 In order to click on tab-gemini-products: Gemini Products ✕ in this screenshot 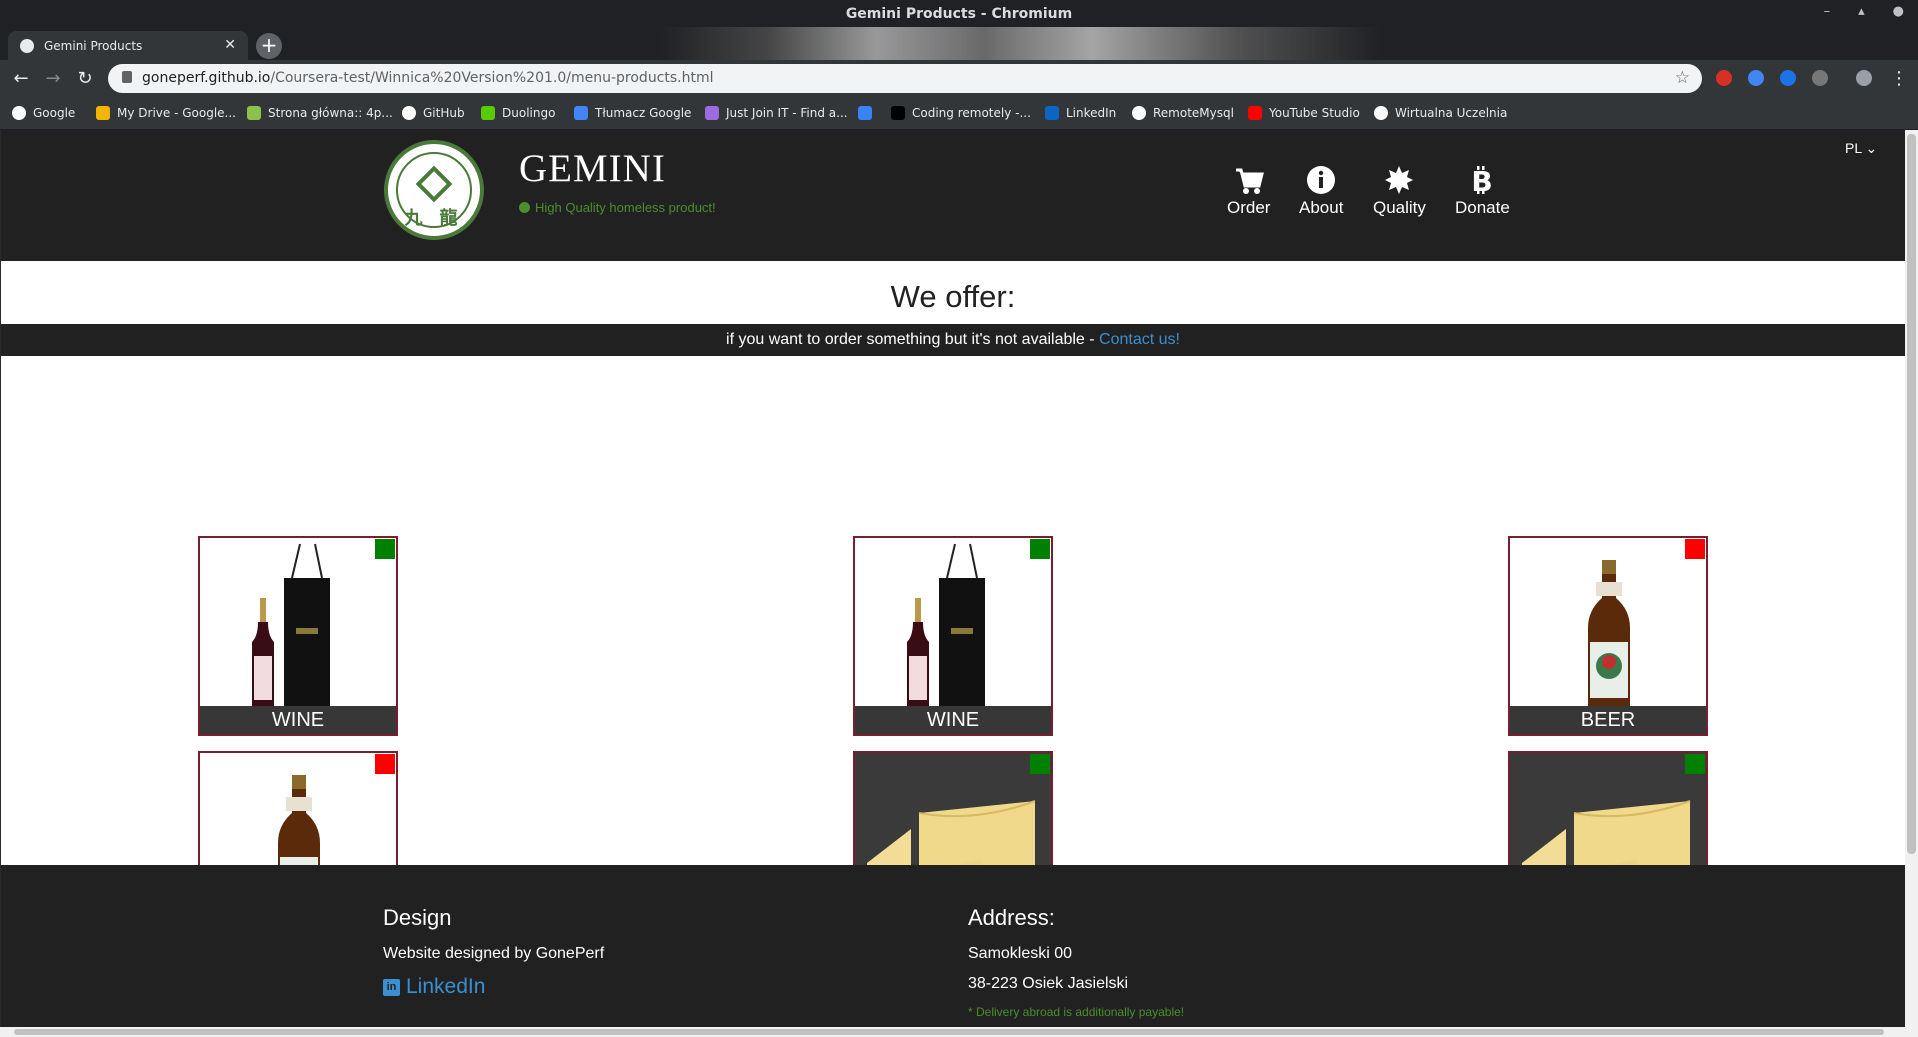, I will do `click(128, 45)`.